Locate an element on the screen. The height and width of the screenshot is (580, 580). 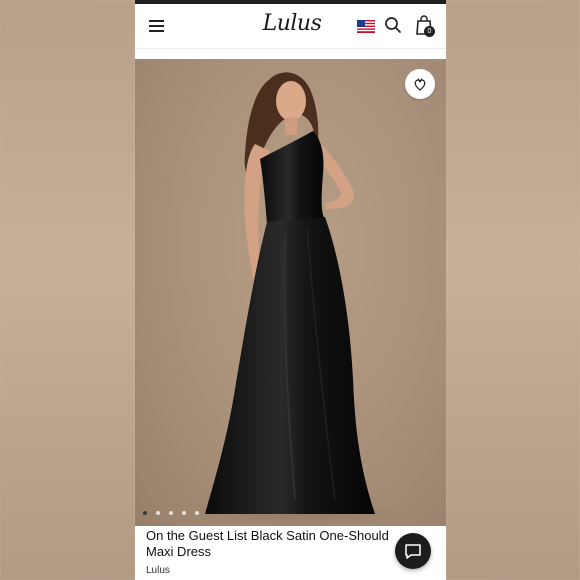
product-brand: Lulus is located at coordinates (158, 570).